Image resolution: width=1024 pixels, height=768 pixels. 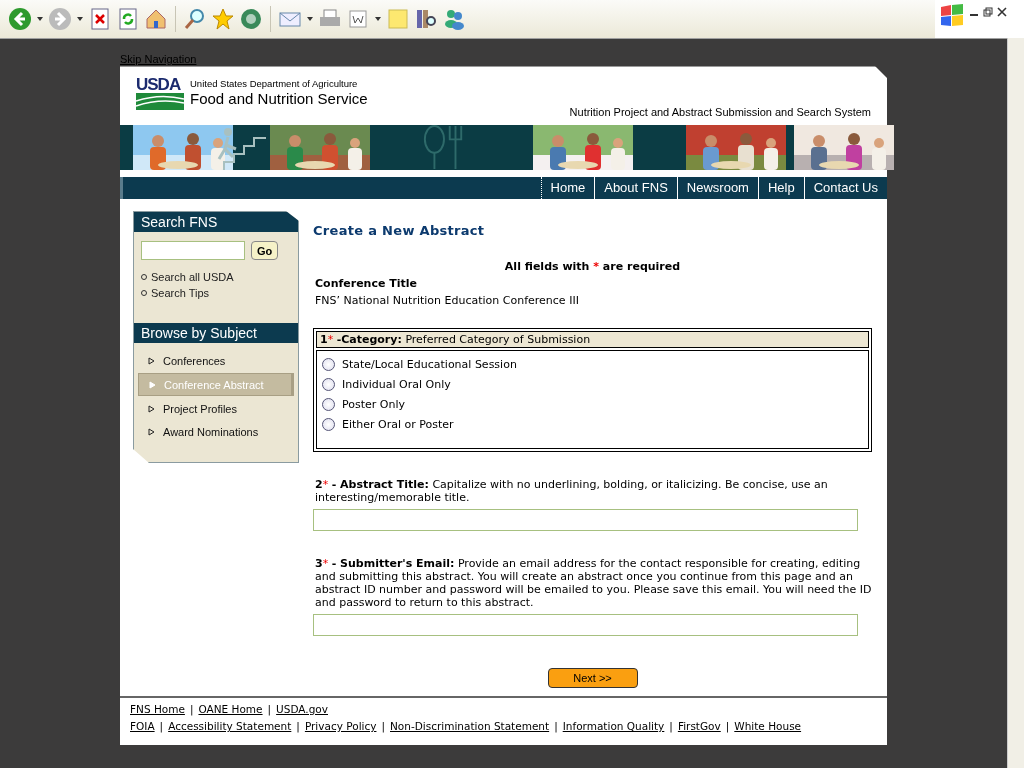 What do you see at coordinates (720, 112) in the screenshot?
I see `system-title: Nutrition Project and Abstract Submission and Search System` at bounding box center [720, 112].